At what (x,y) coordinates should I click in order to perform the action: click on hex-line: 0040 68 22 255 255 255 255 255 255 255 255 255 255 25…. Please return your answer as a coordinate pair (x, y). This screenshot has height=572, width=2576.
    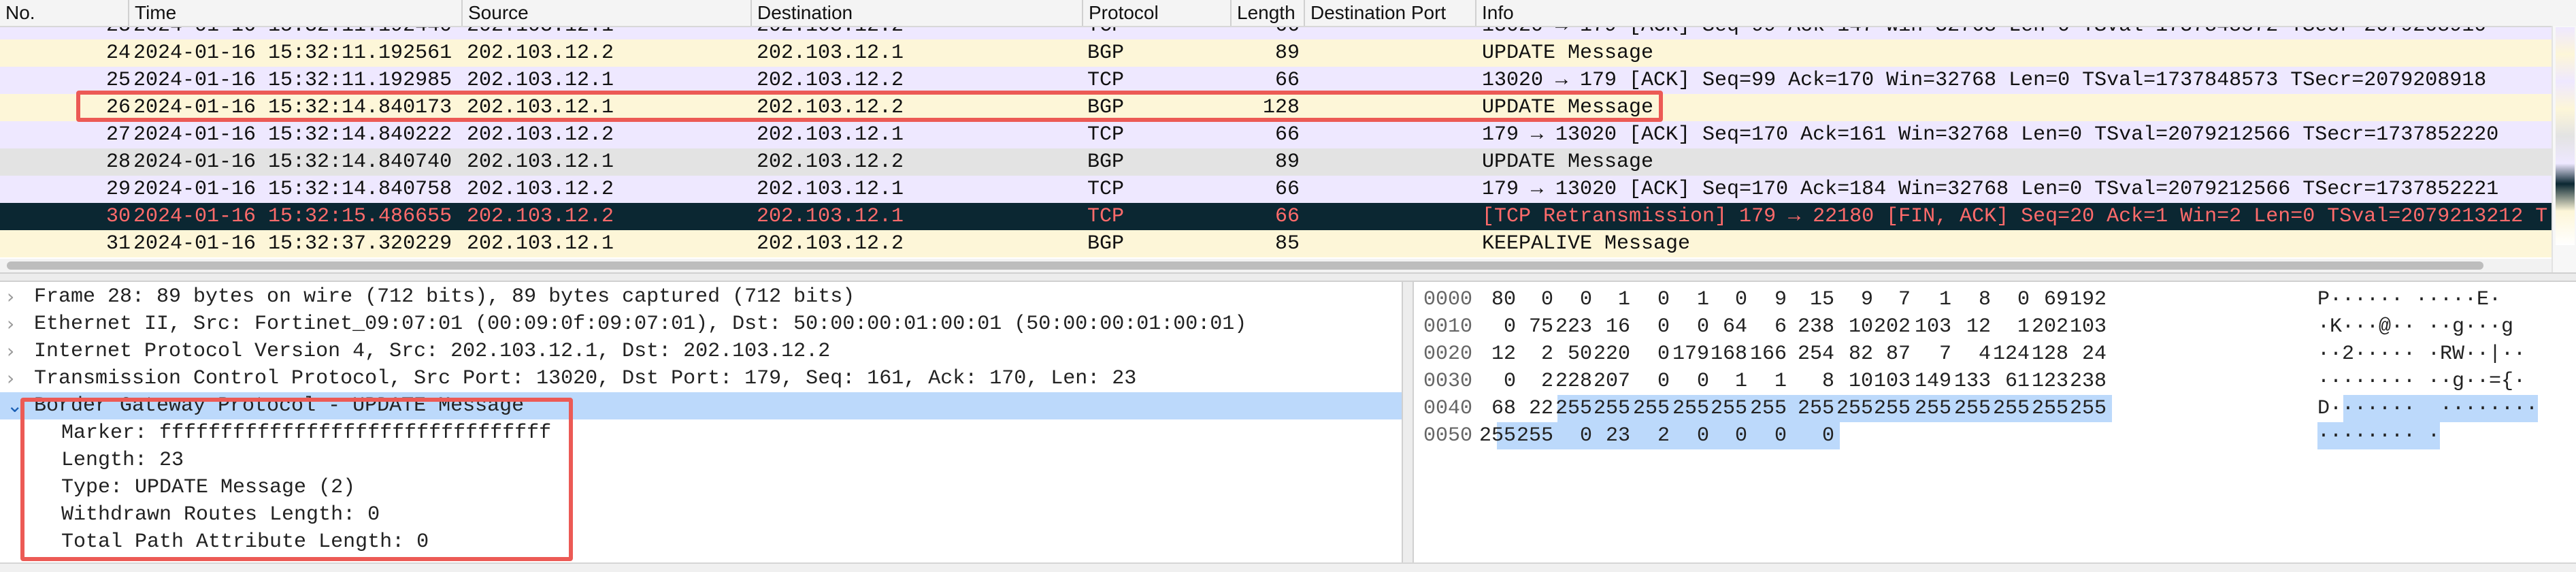
    Looking at the image, I should click on (1995, 408).